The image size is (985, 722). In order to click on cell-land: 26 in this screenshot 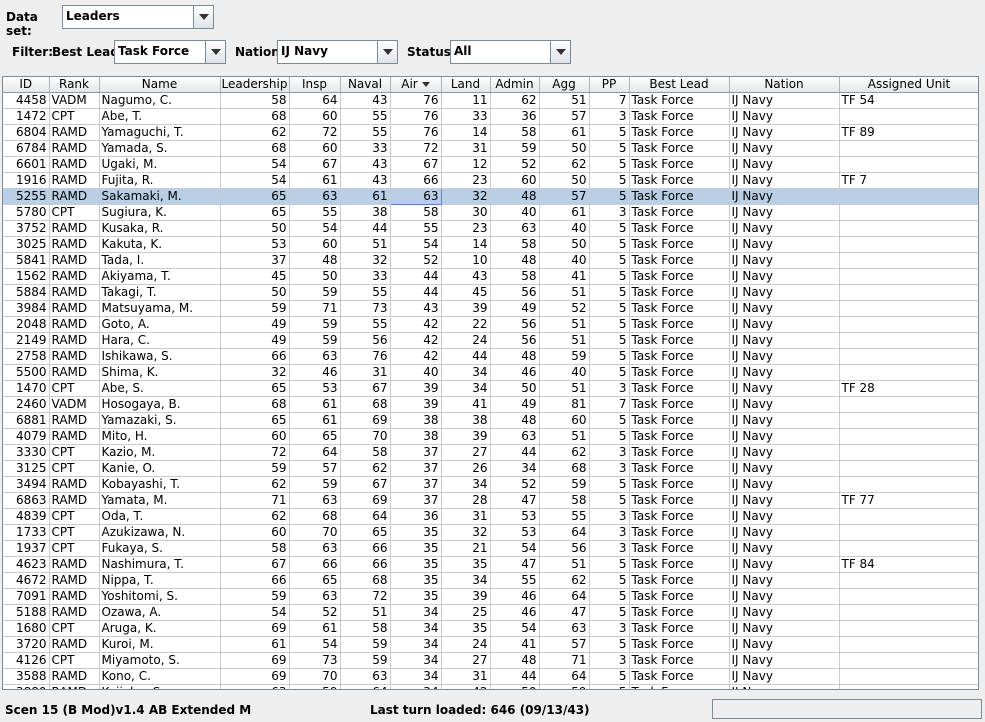, I will do `click(466, 468)`.